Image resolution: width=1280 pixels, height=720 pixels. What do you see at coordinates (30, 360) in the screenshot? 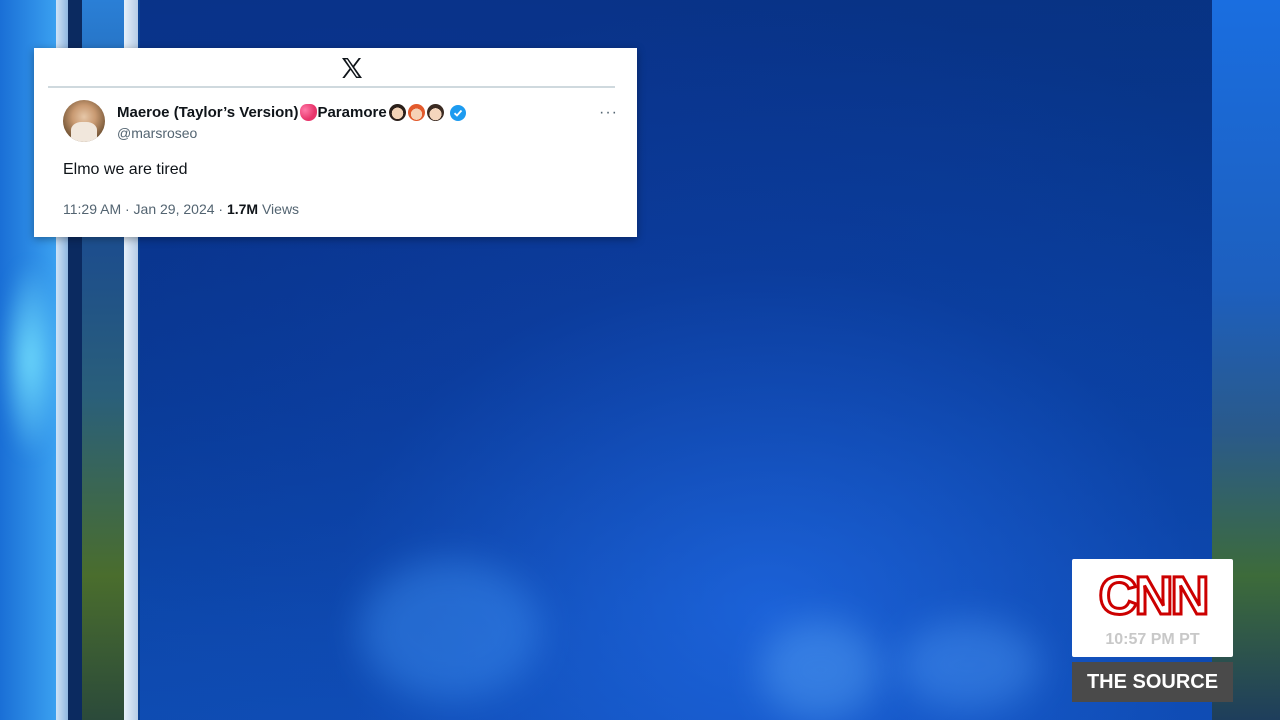
I see `wall-light-glow` at bounding box center [30, 360].